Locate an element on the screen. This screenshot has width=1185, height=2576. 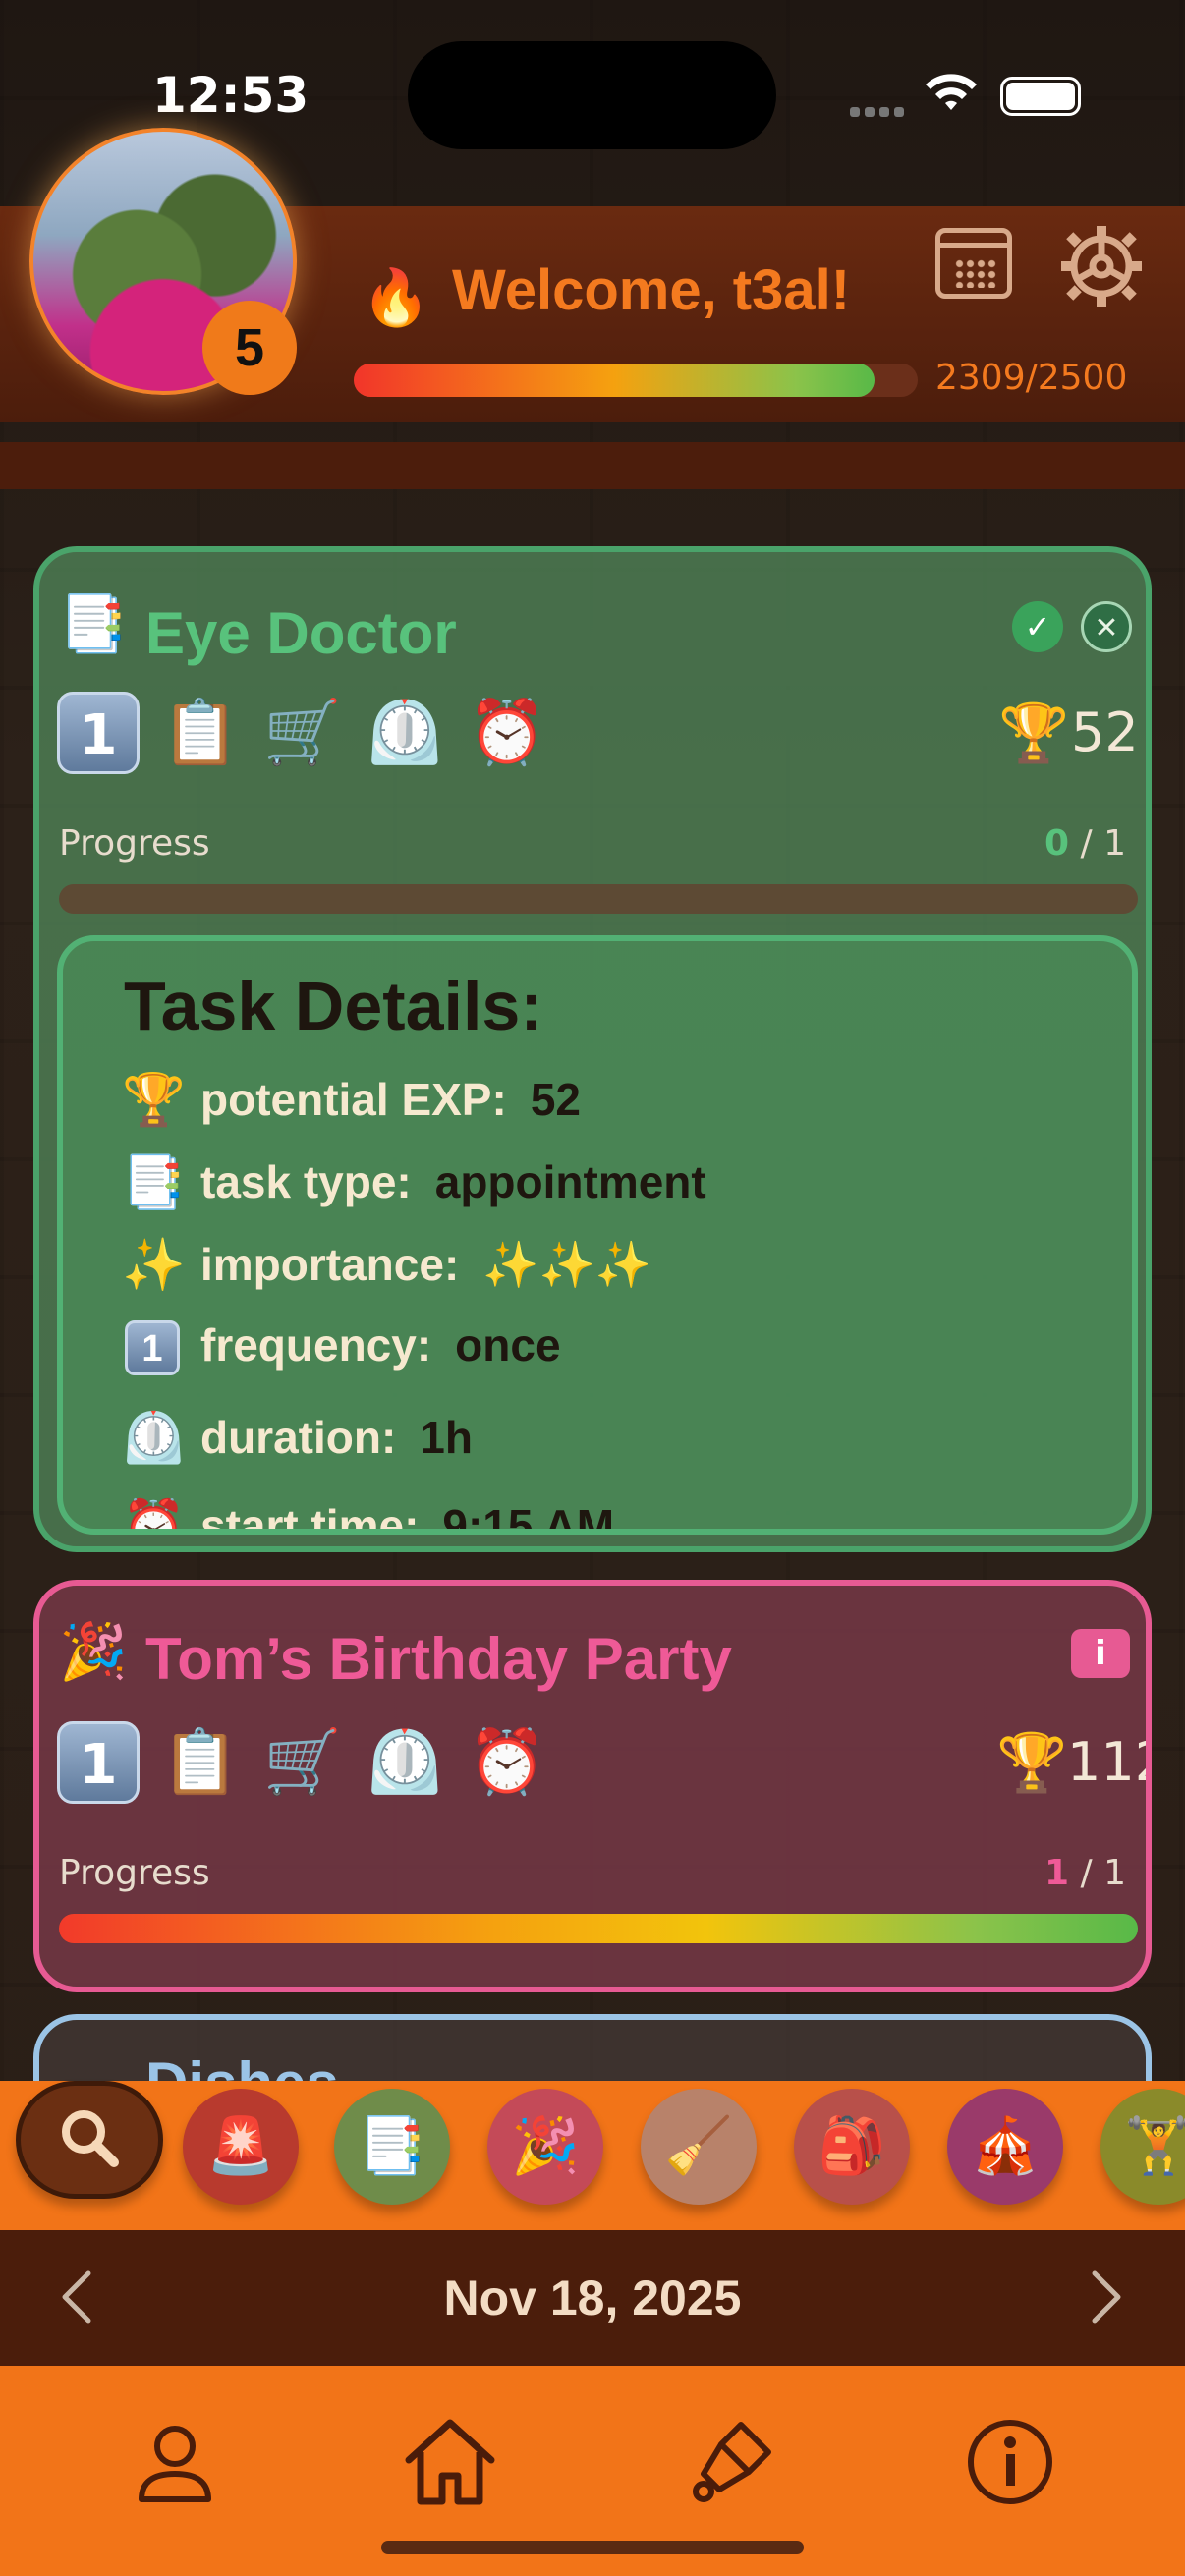
category-entertainment: 🎪 is located at coordinates (1005, 2147).